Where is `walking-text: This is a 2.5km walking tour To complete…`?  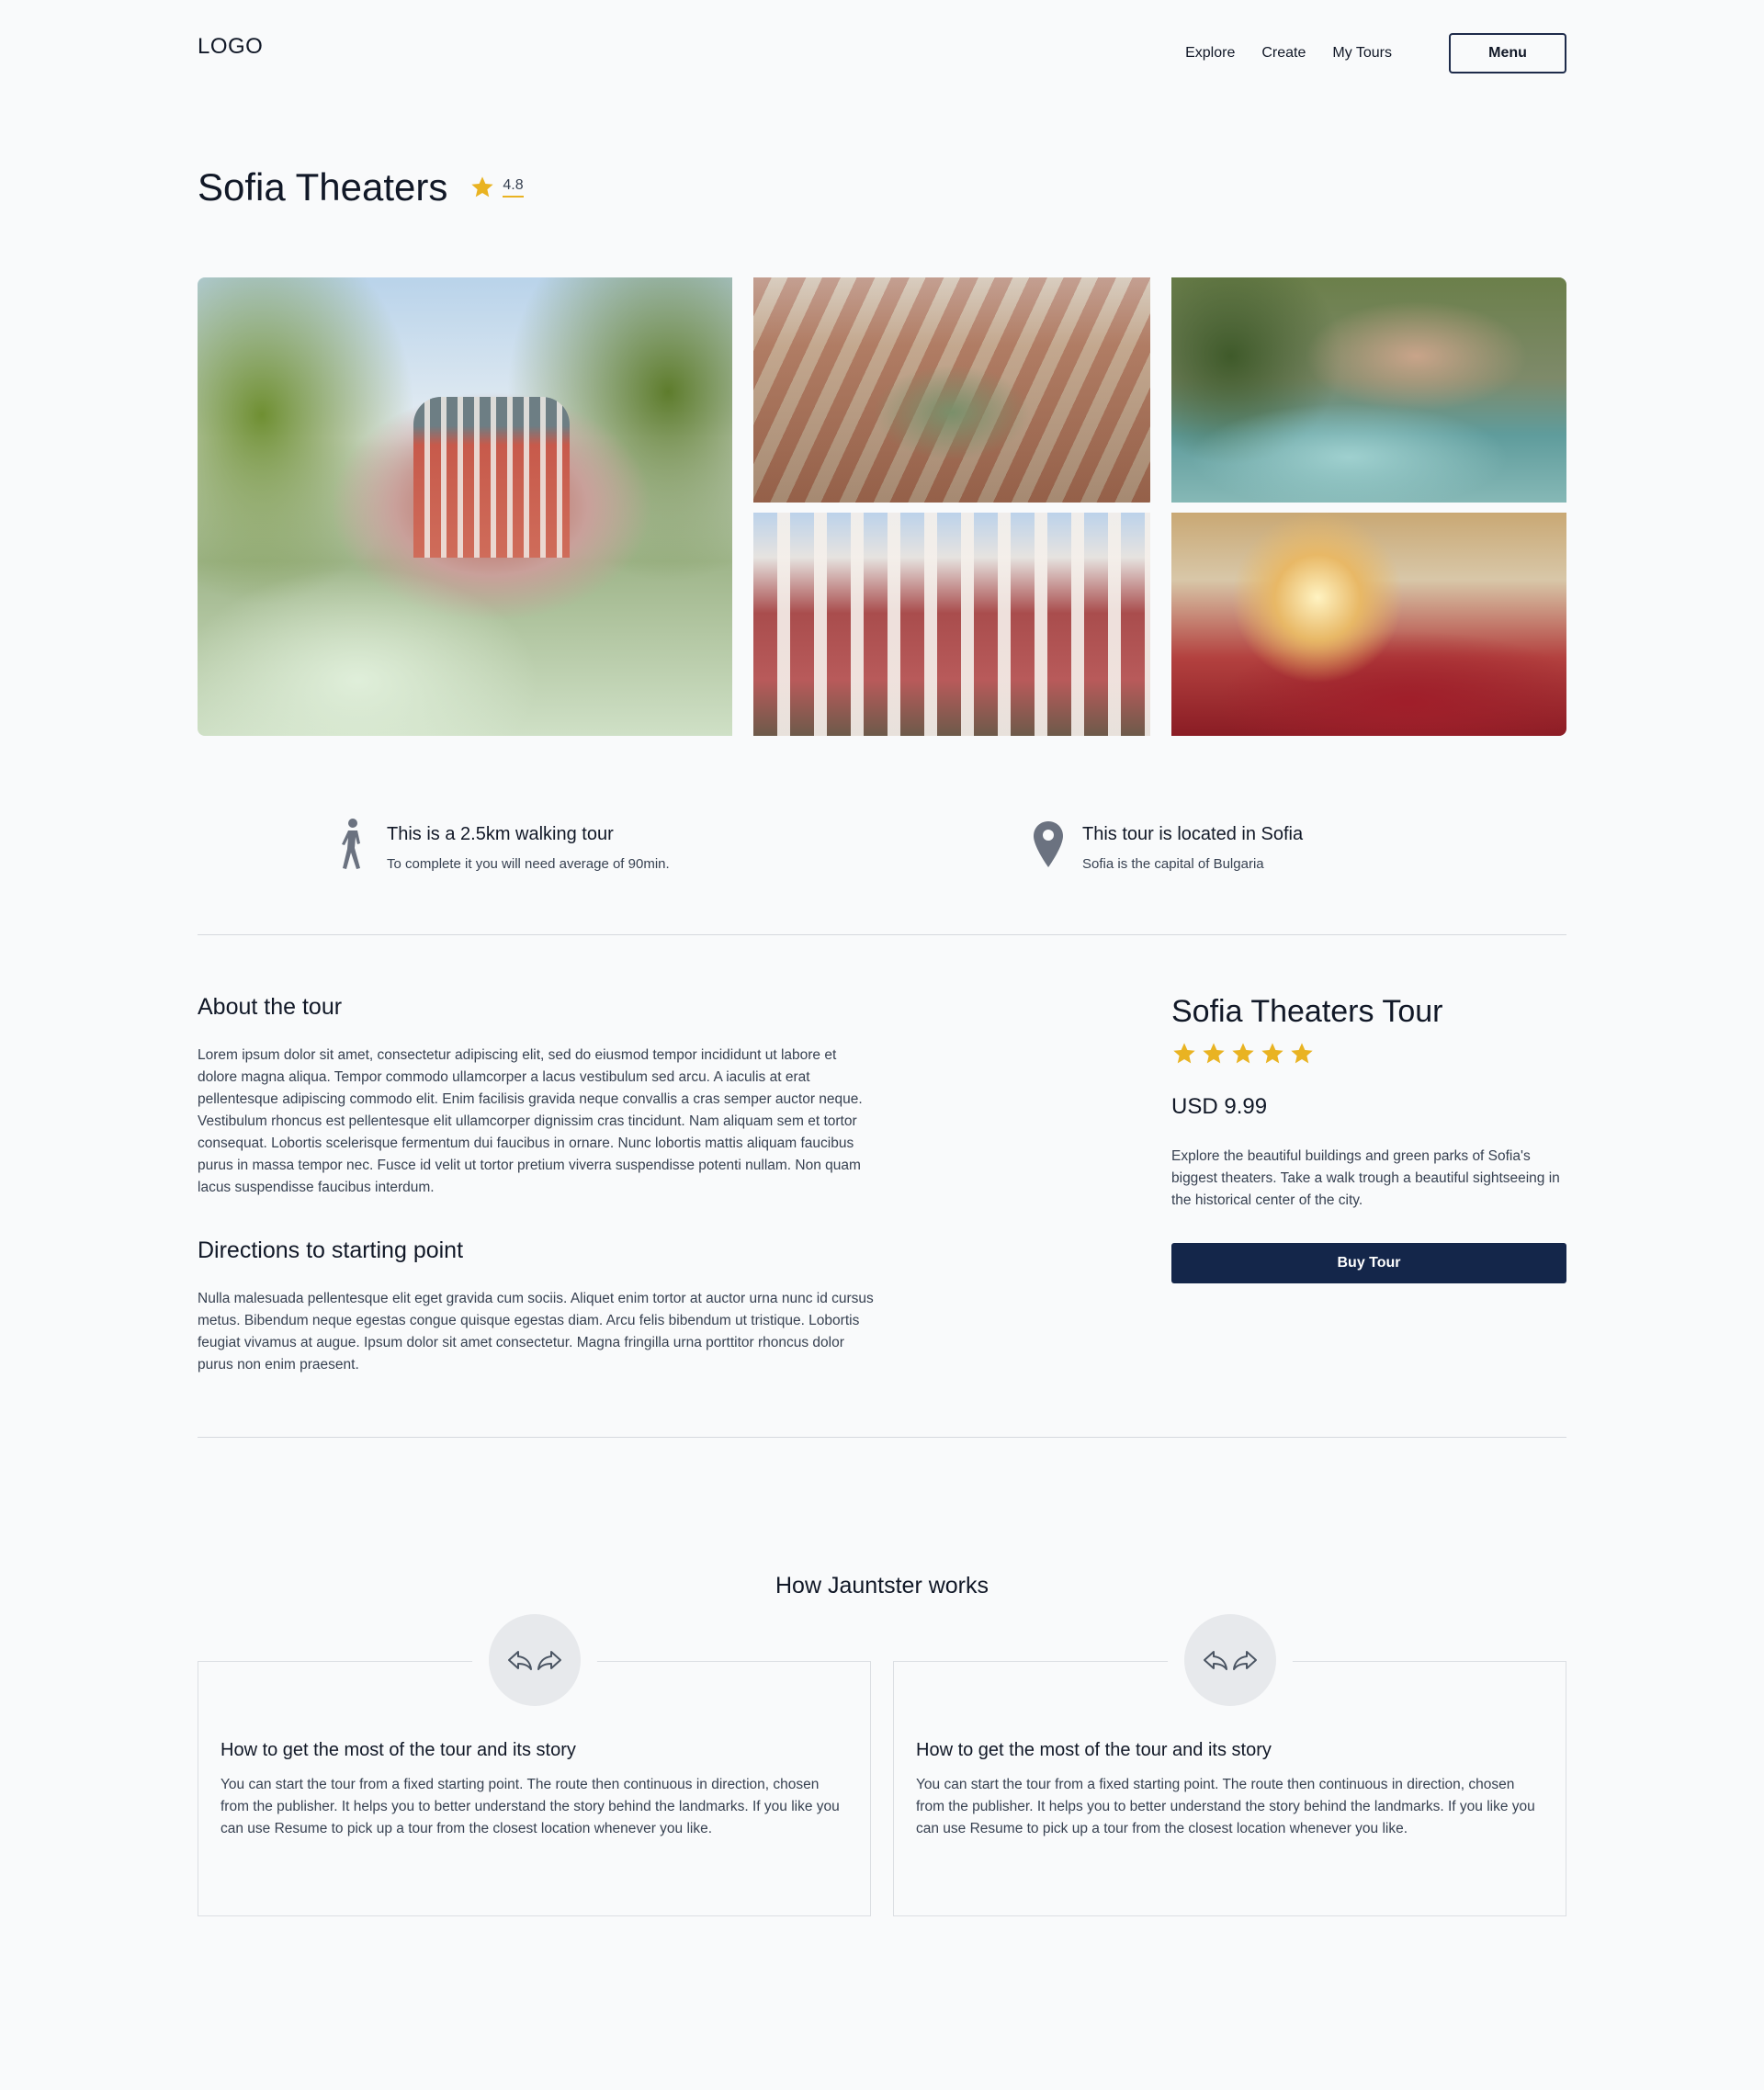 walking-text: This is a 2.5km walking tour To complete… is located at coordinates (528, 845).